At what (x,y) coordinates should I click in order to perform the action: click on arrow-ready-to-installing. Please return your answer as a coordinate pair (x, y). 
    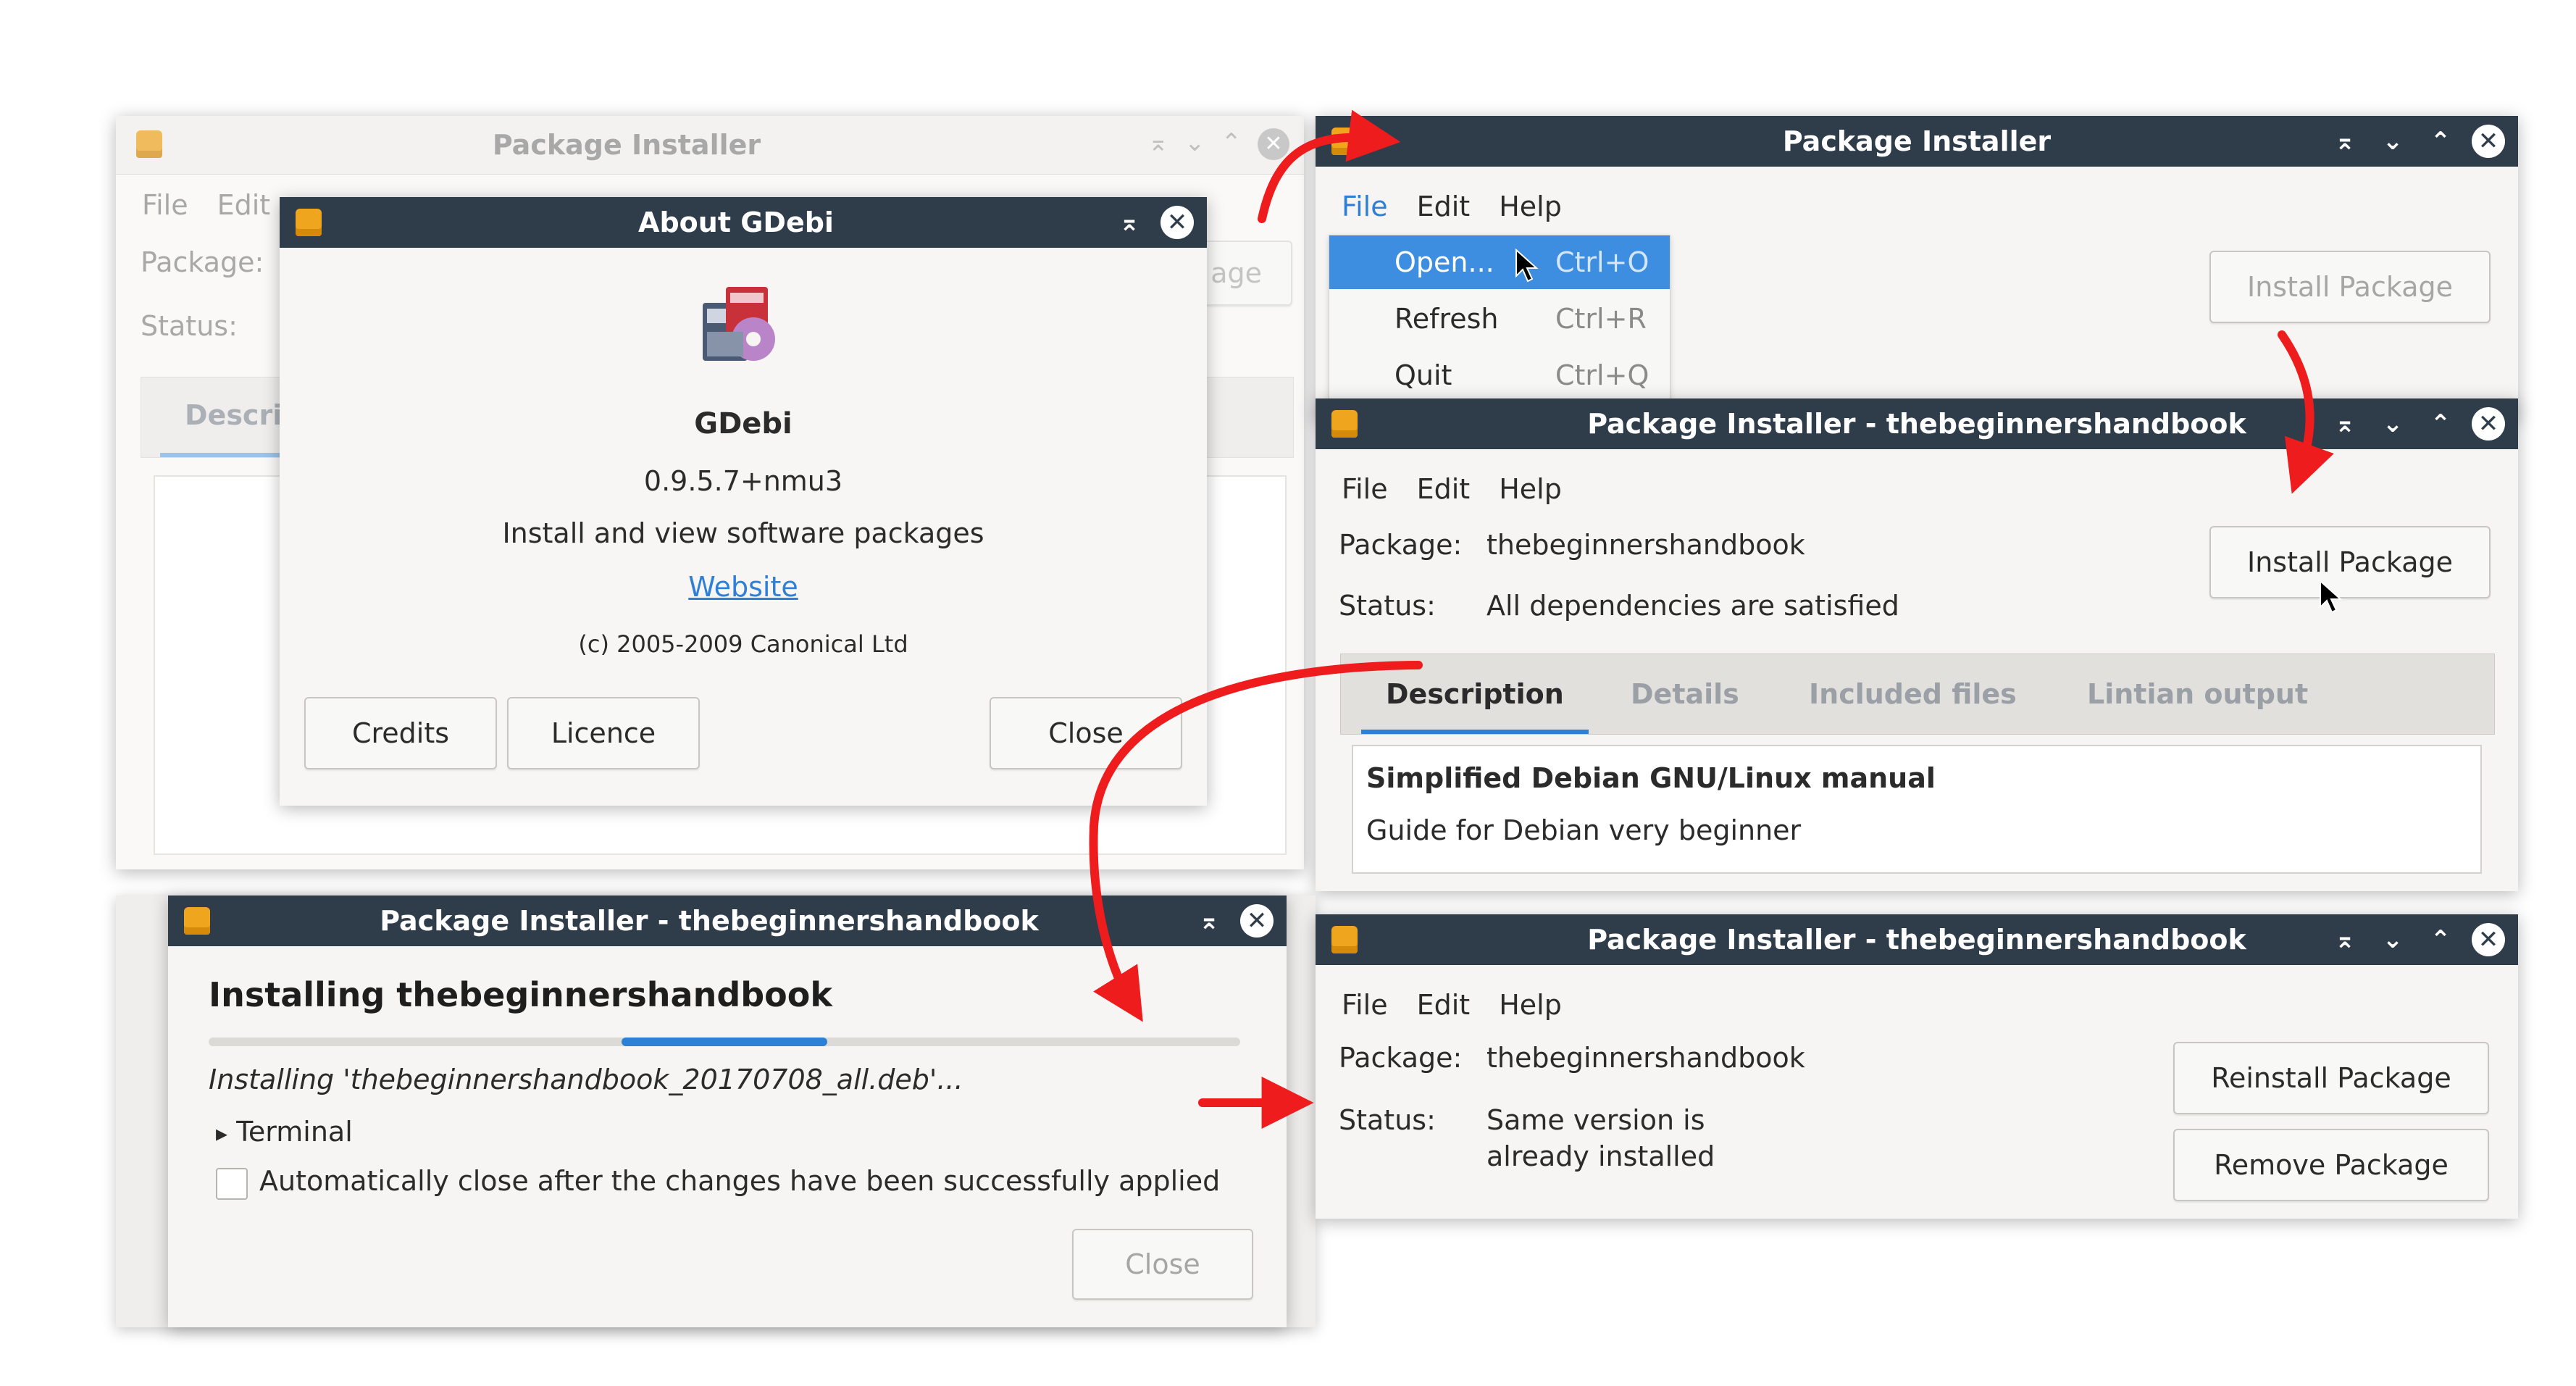
    Looking at the image, I should click on (1256, 842).